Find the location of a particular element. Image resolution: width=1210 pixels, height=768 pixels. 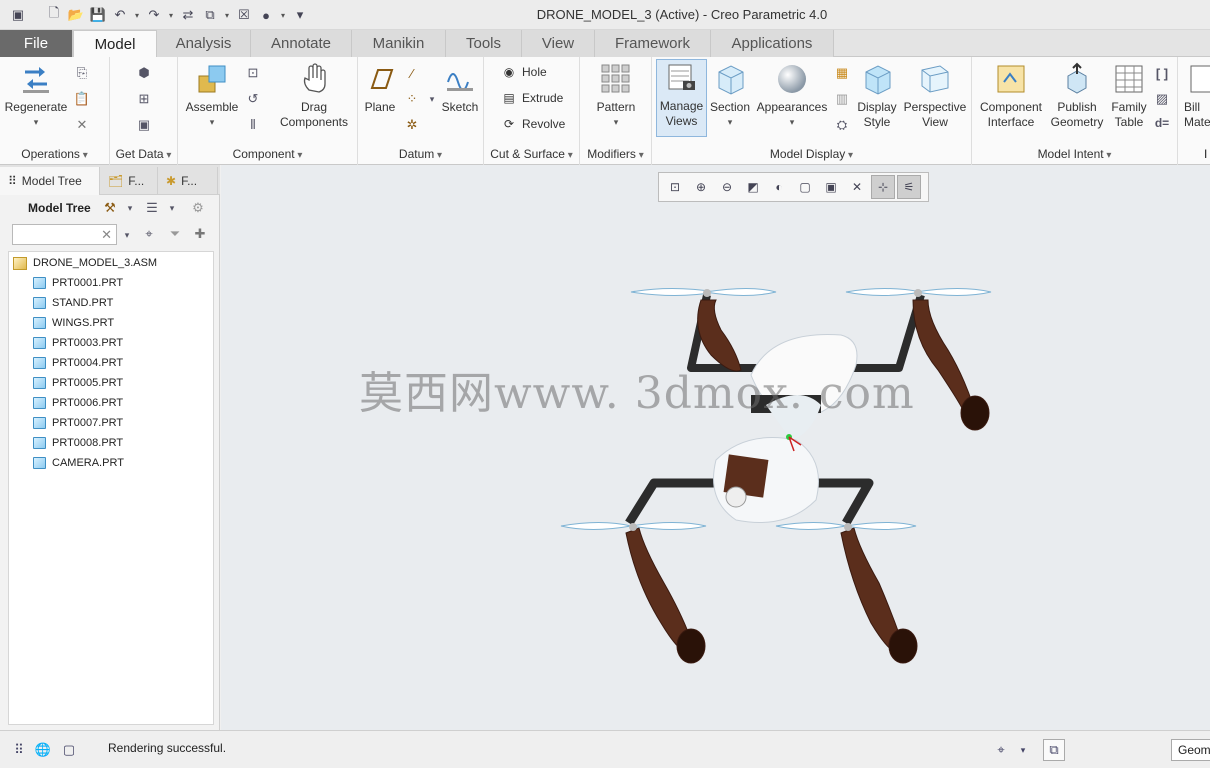

sketch-button: Sketch is located at coordinates (460, 88).